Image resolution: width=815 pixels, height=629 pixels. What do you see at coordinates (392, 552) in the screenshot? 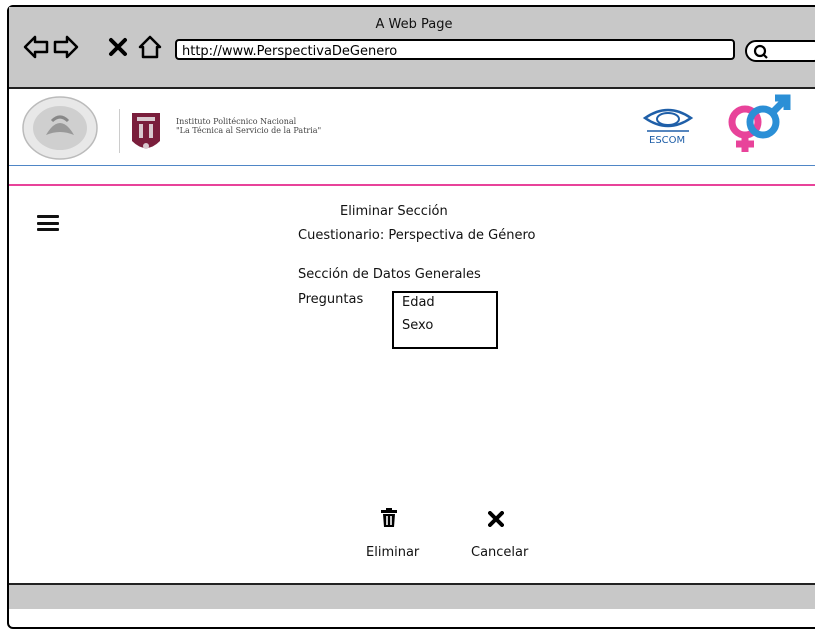
I see `delete-button: Eliminar` at bounding box center [392, 552].